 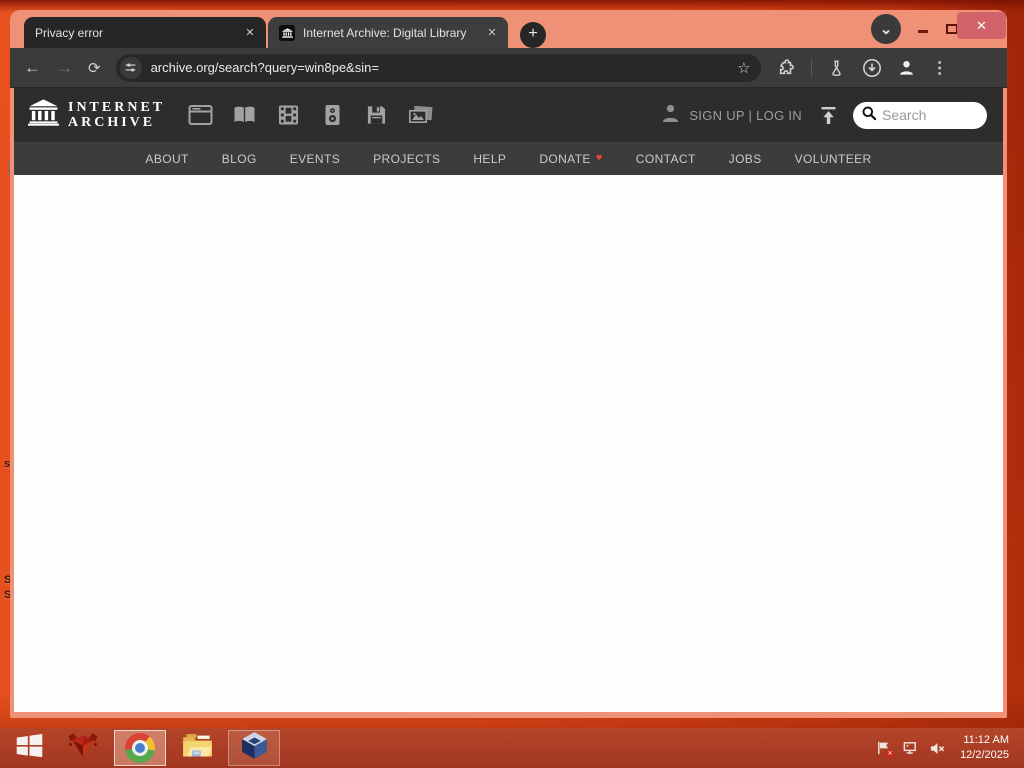 I want to click on taskbar-virtualbox-app, so click(x=254, y=748).